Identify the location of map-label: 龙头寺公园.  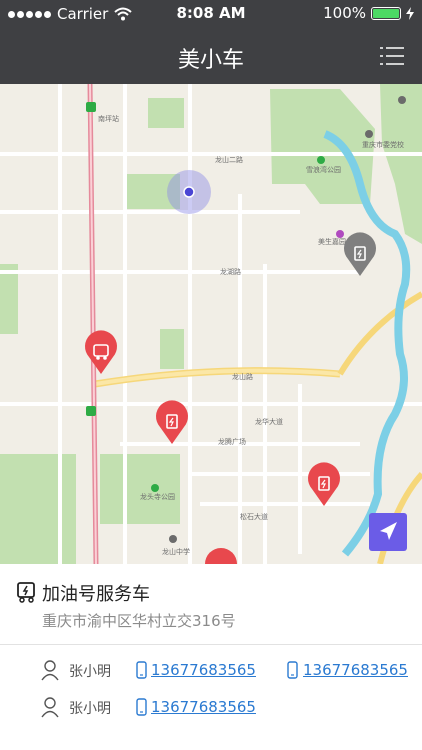
(157, 496).